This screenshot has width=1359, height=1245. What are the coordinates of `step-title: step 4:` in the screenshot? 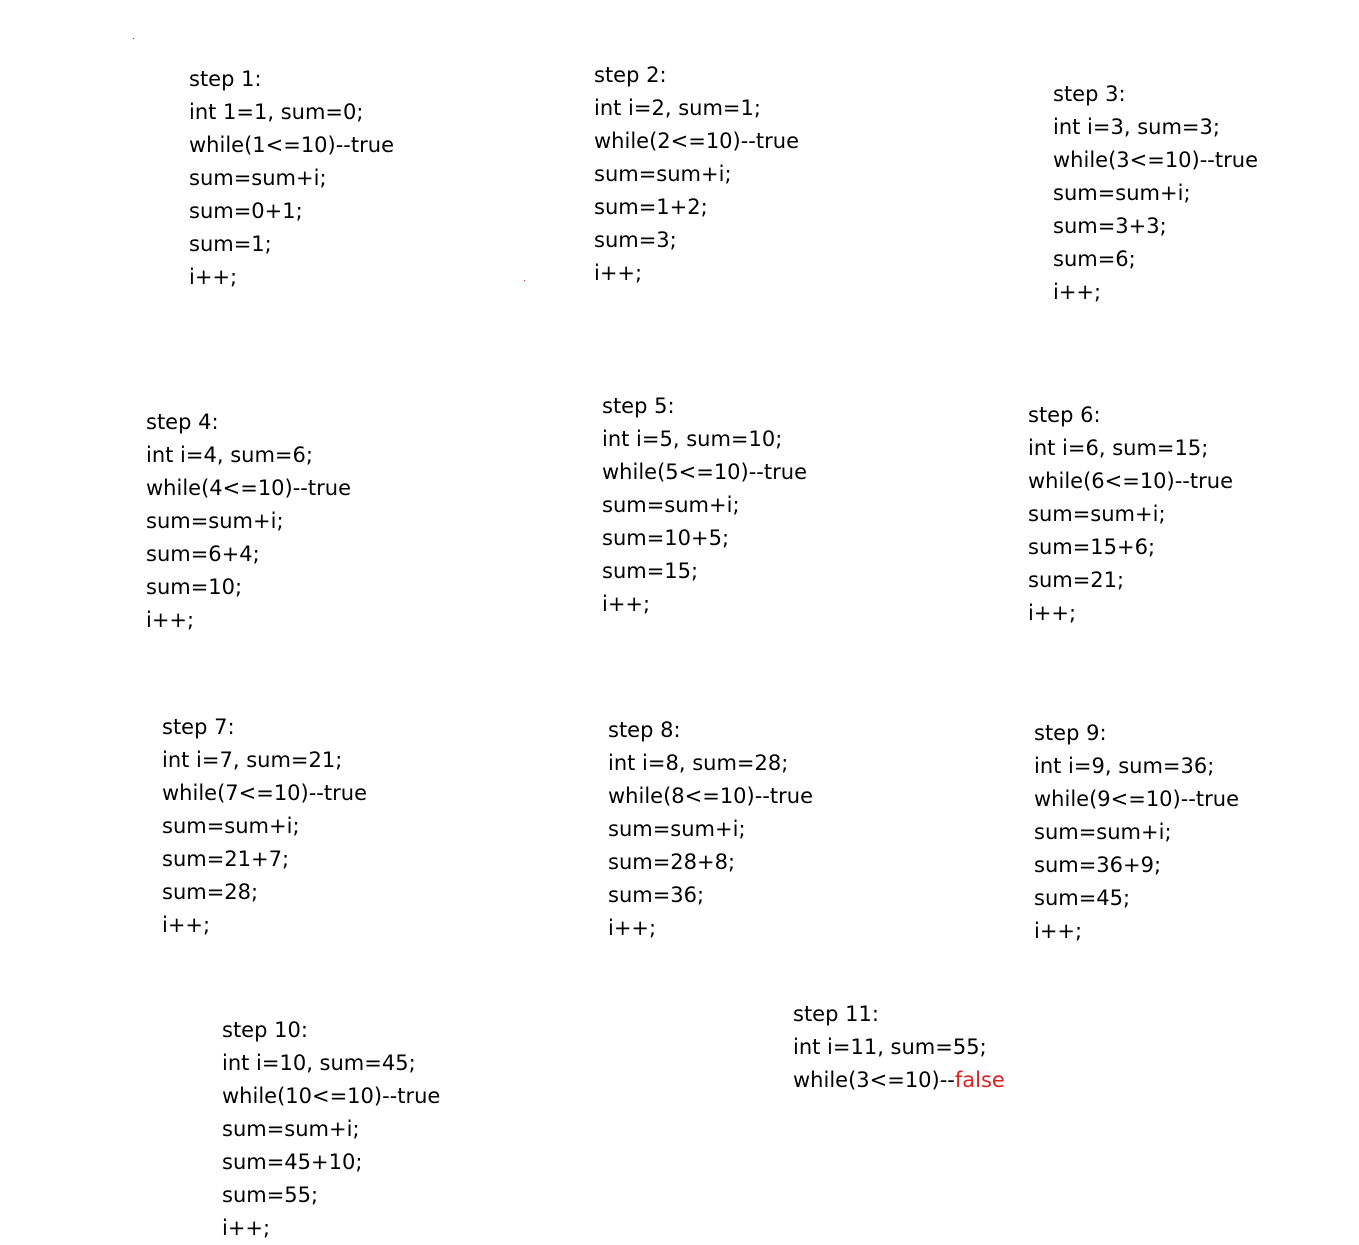 It's located at (182, 422).